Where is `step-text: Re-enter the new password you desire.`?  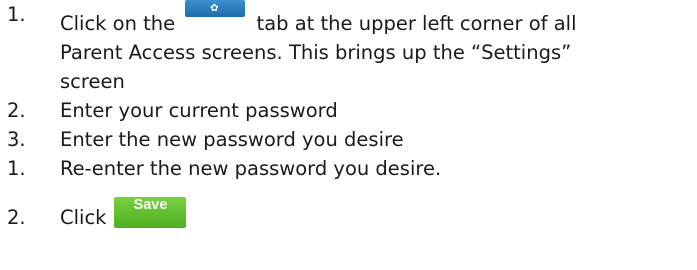 step-text: Re-enter the new password you desire. is located at coordinates (251, 168).